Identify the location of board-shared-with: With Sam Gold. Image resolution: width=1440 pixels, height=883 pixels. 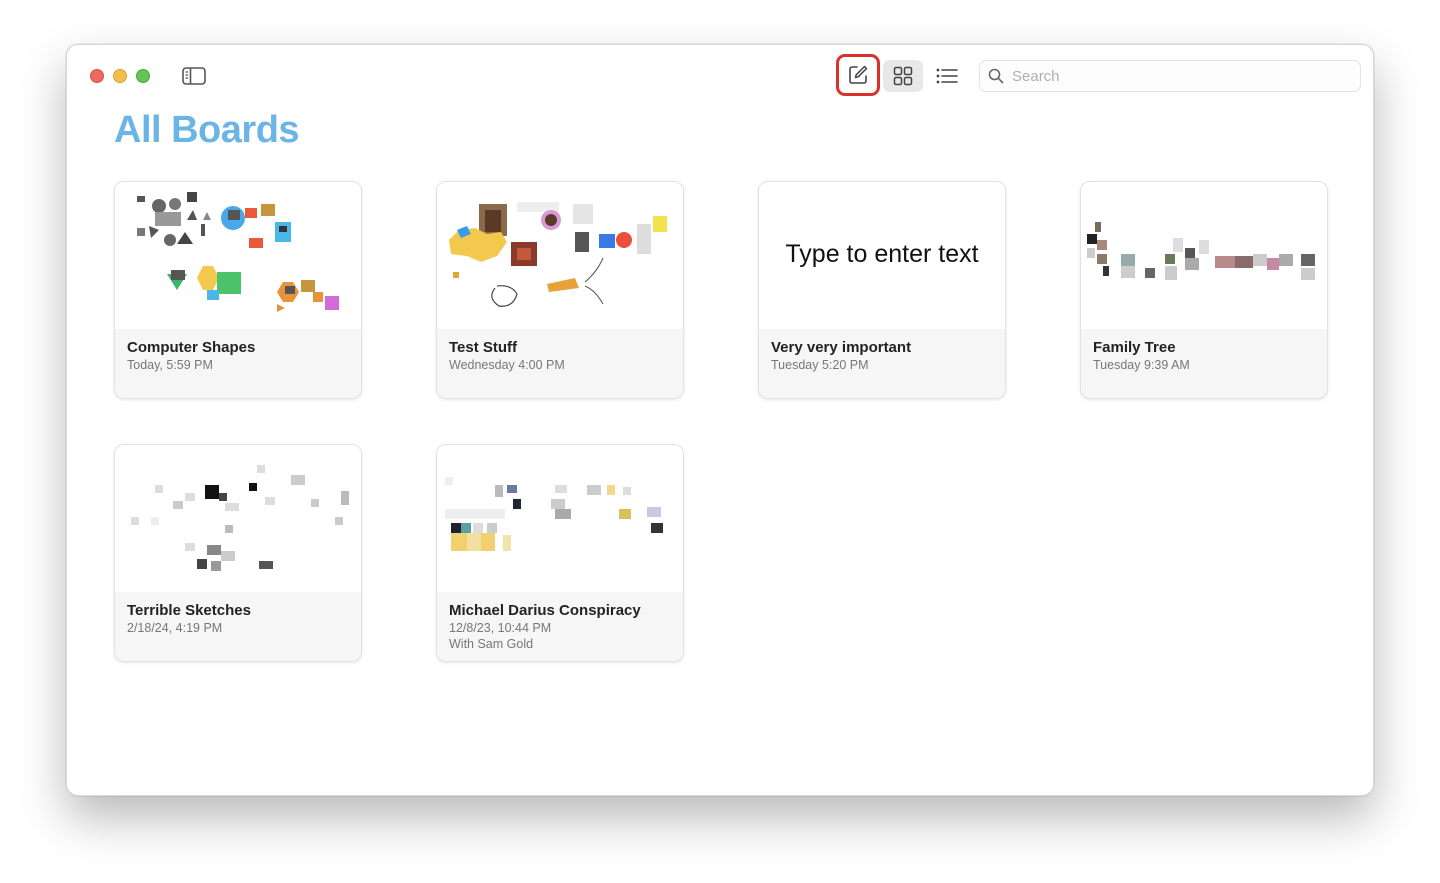
(491, 644).